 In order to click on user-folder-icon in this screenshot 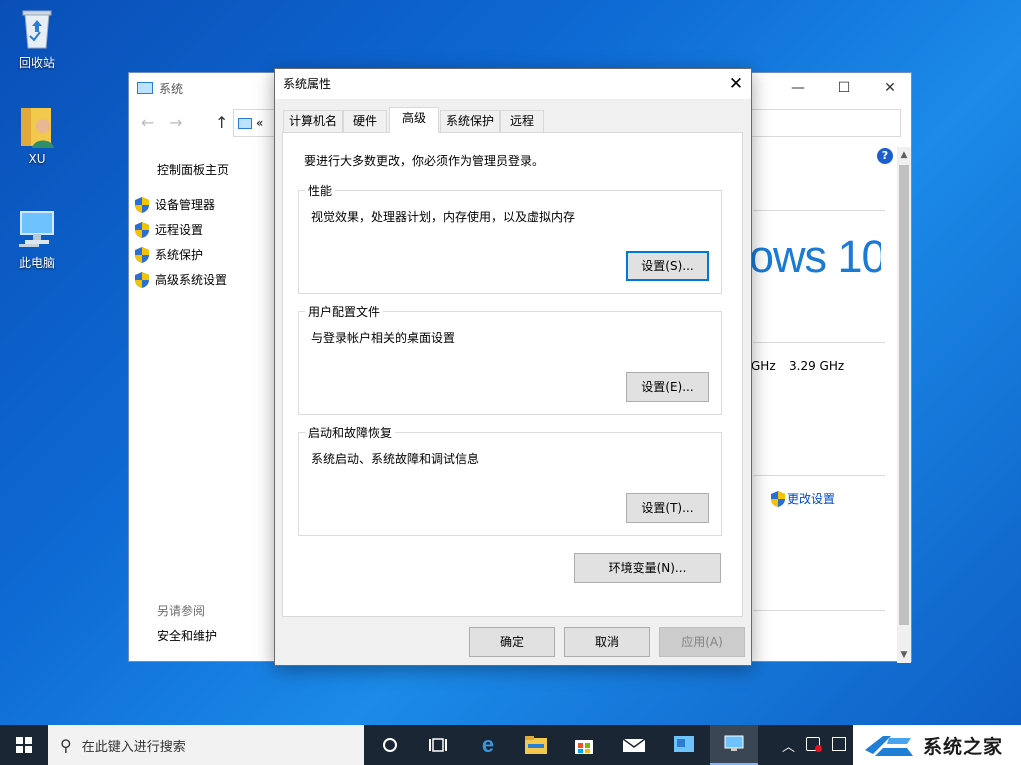, I will do `click(37, 126)`.